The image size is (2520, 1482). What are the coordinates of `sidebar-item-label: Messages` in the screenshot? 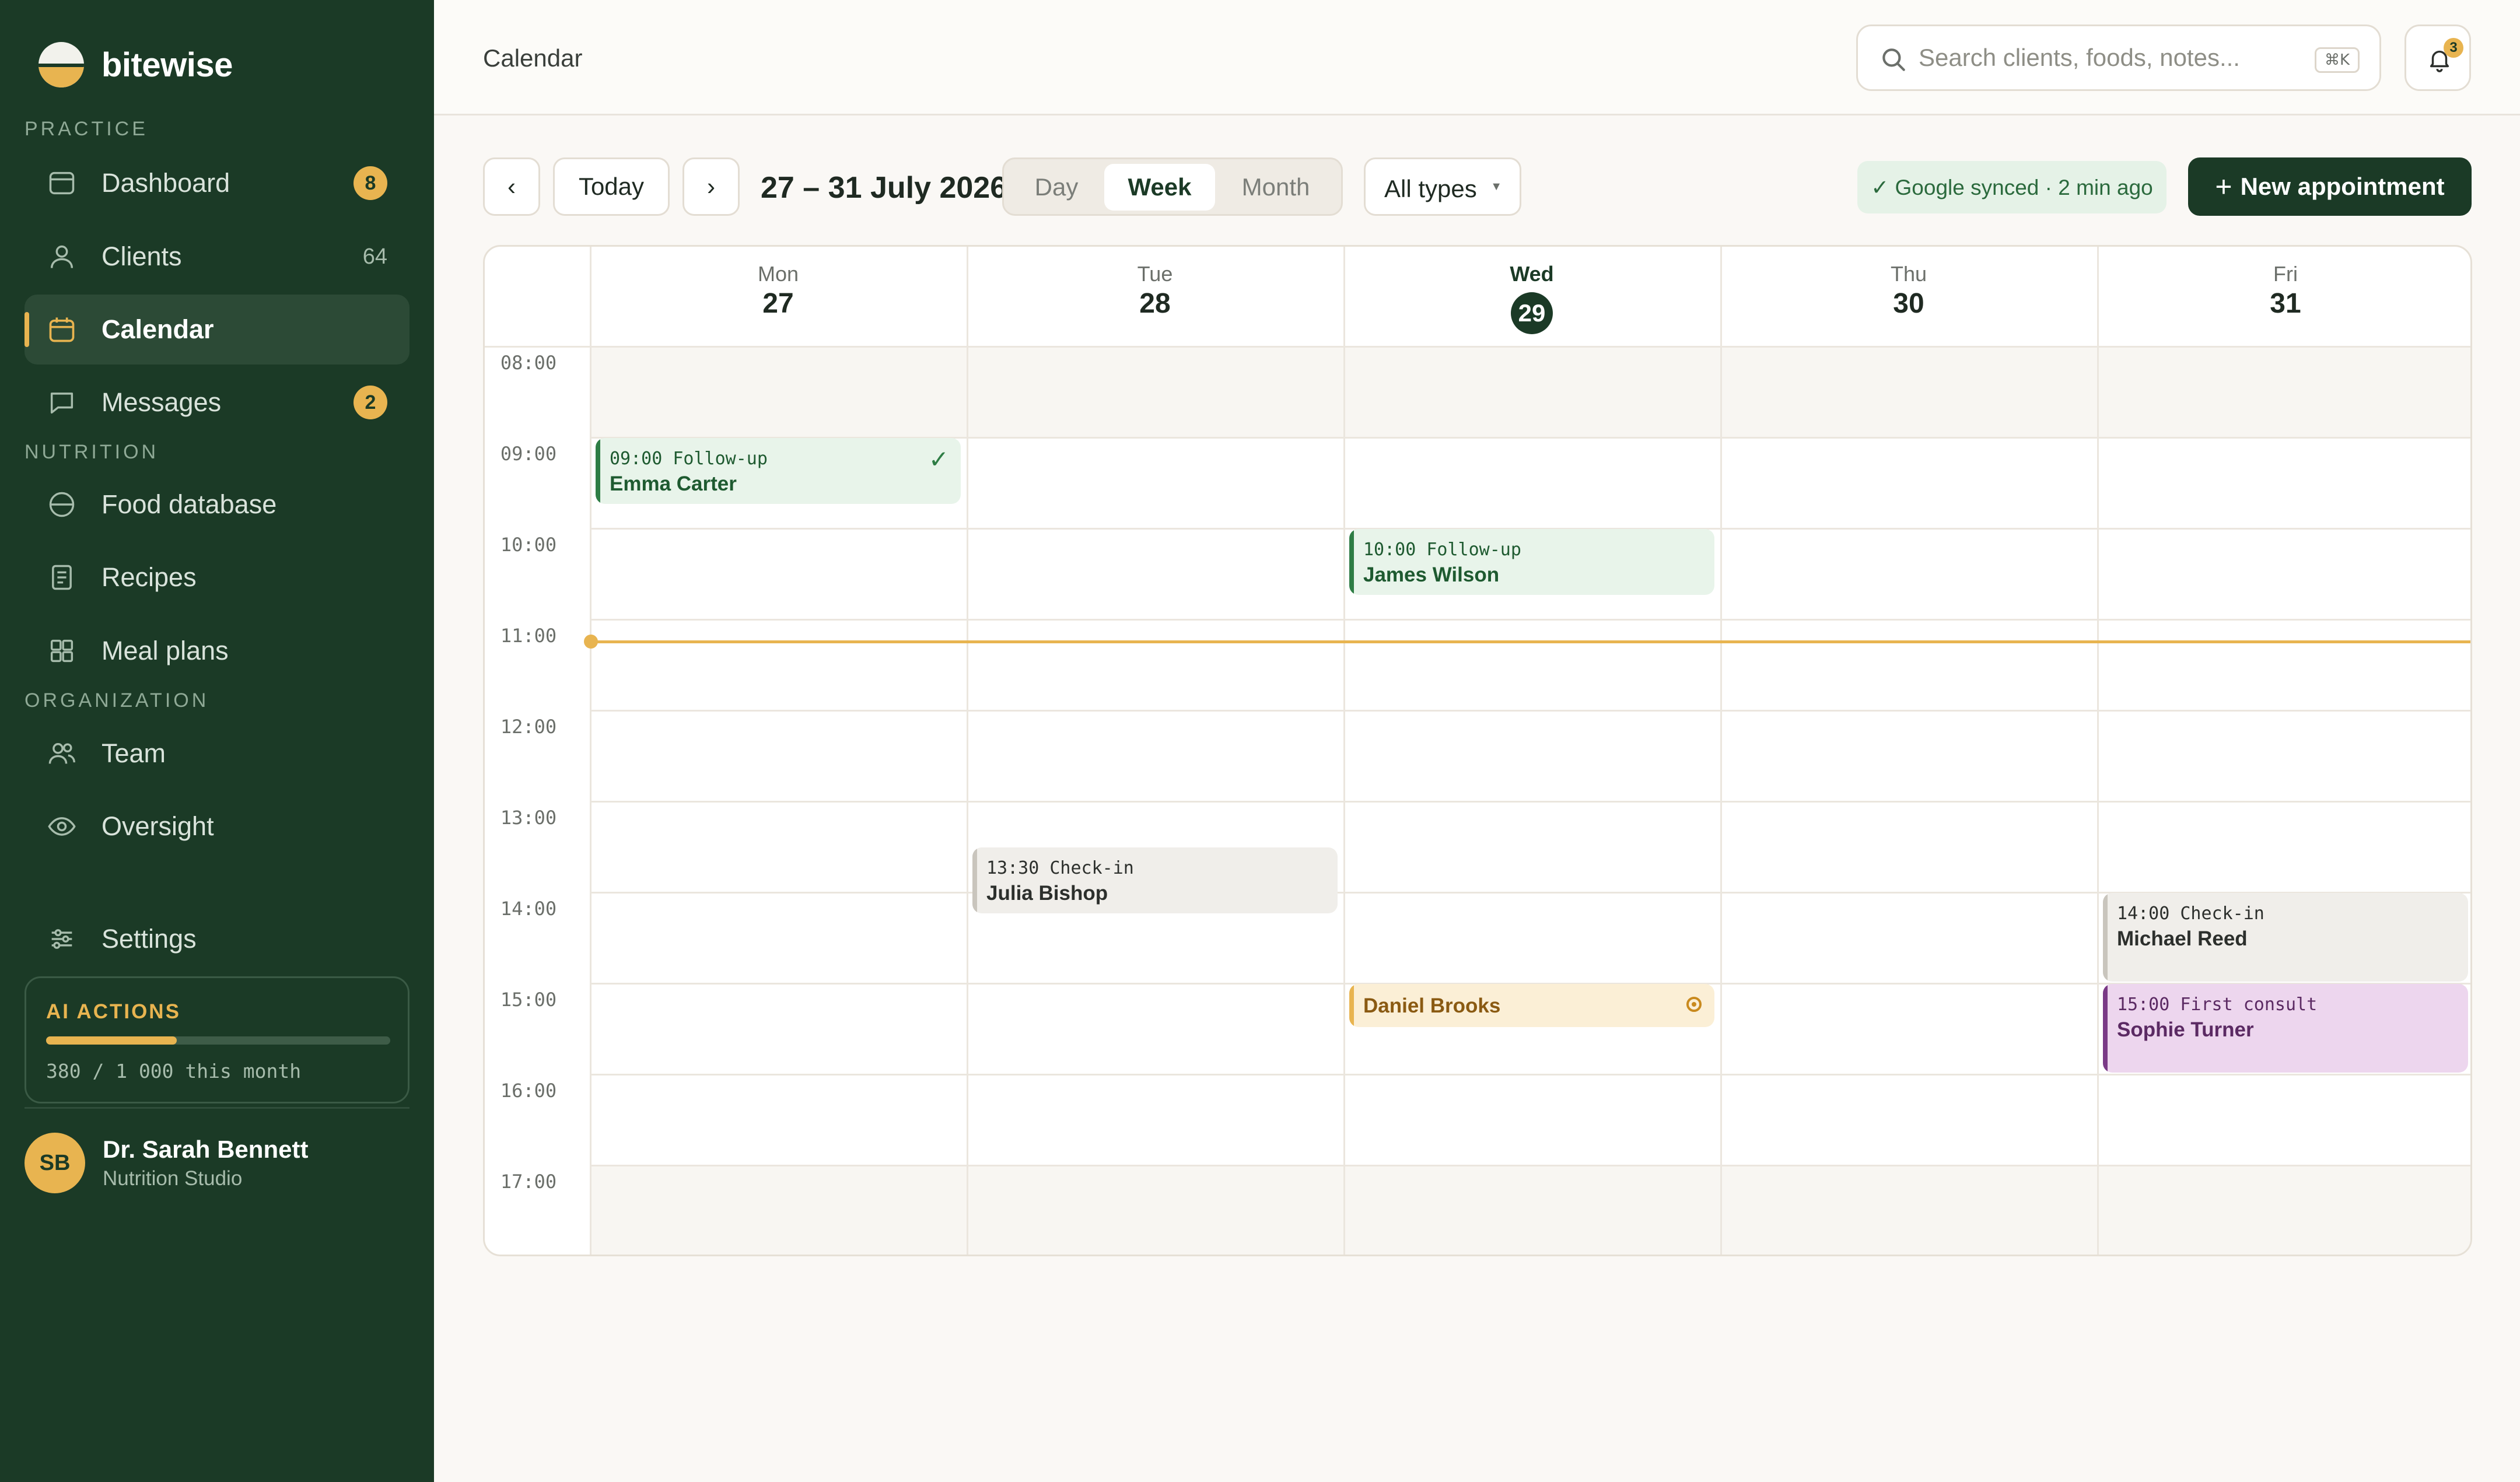 It's located at (162, 402).